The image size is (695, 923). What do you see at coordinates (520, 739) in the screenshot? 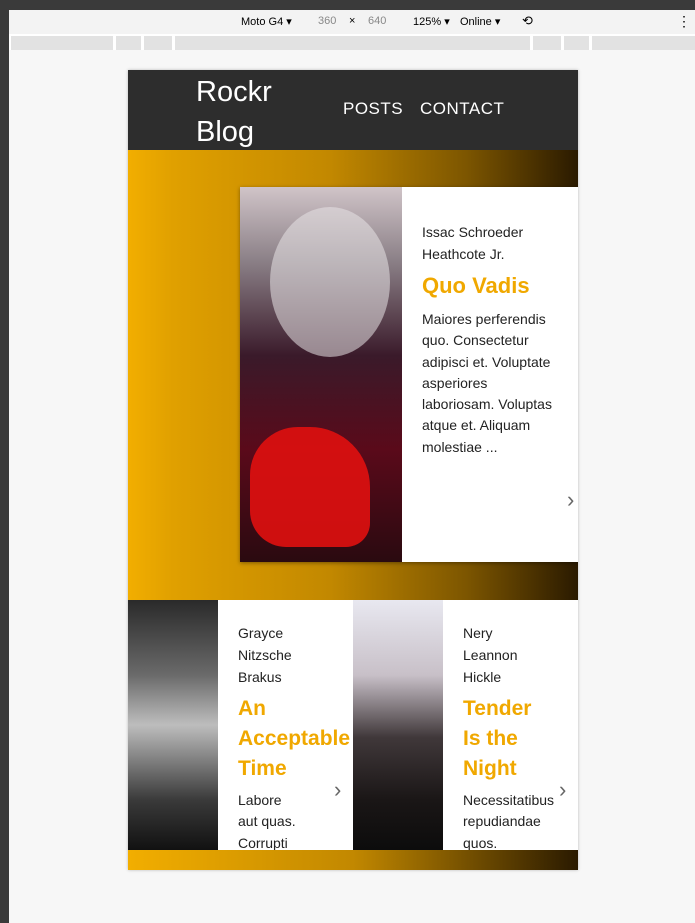
I see `post-title: Tender Is the Night` at bounding box center [520, 739].